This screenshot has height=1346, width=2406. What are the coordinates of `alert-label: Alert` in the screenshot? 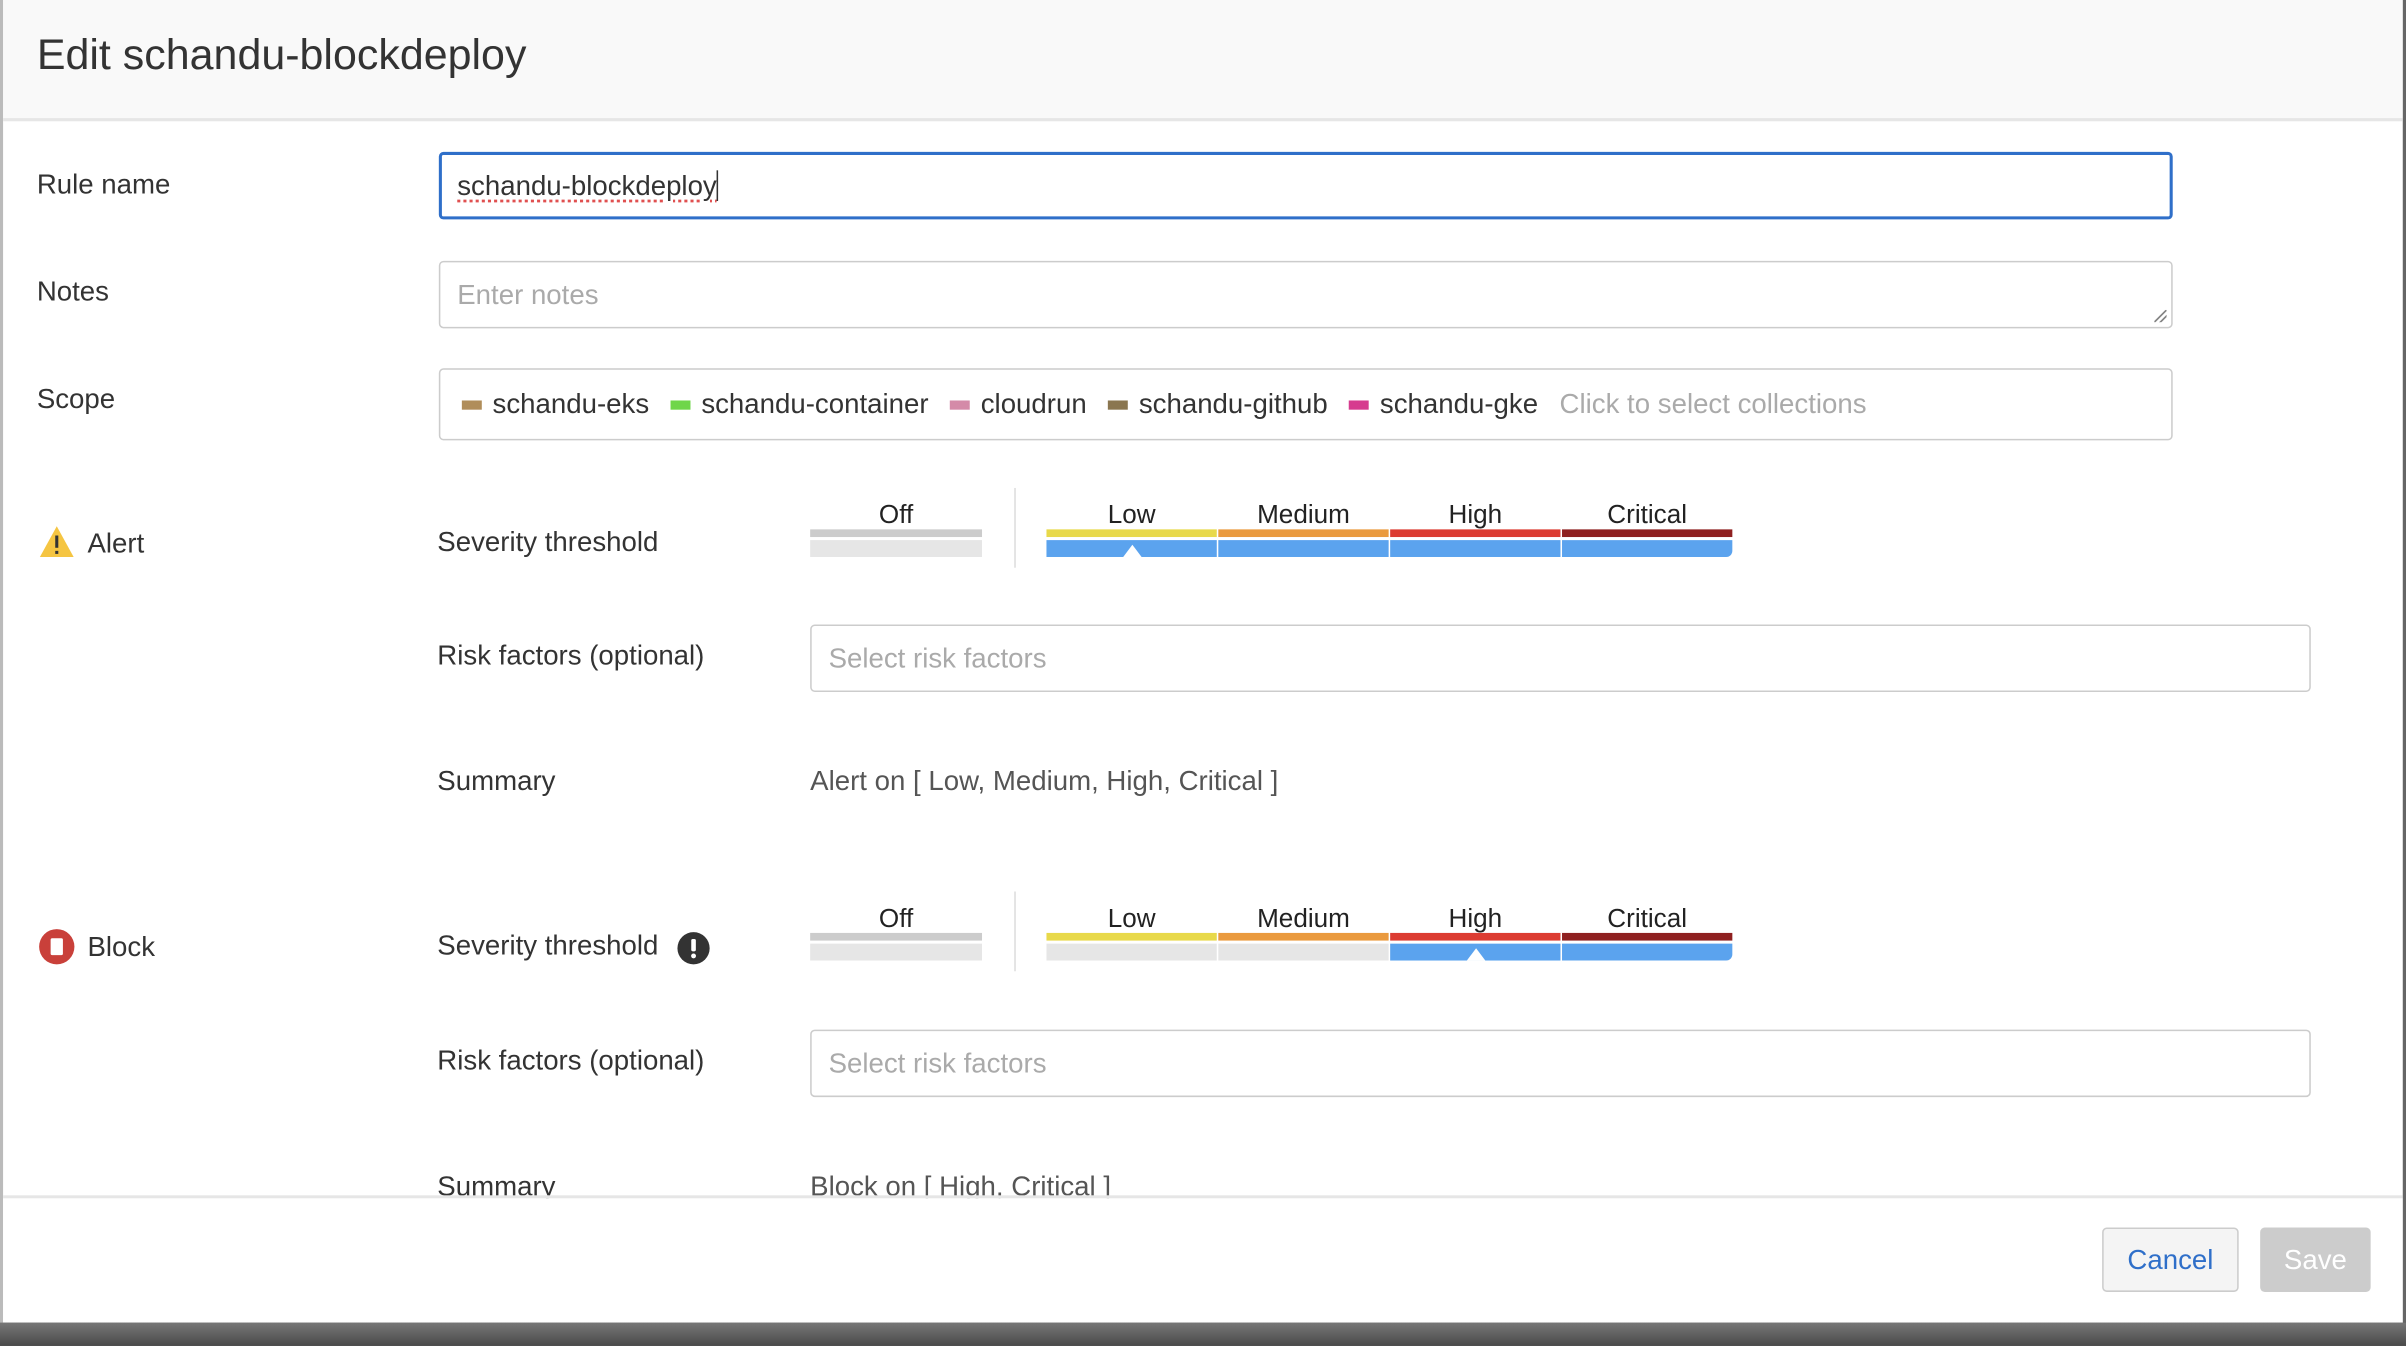 It's located at (116, 543).